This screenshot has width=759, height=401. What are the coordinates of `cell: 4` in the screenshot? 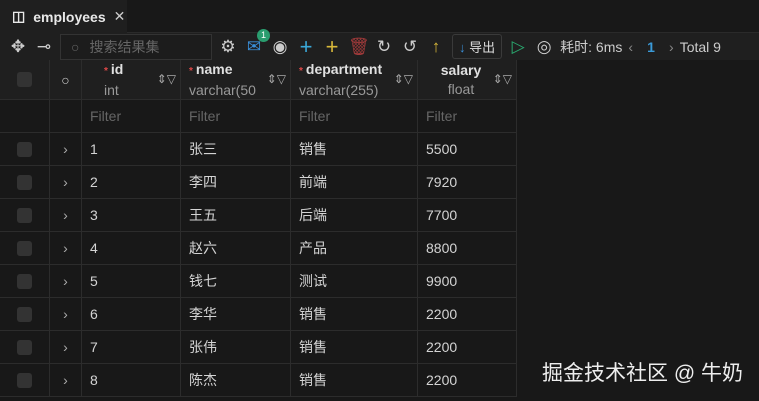 It's located at (131, 248).